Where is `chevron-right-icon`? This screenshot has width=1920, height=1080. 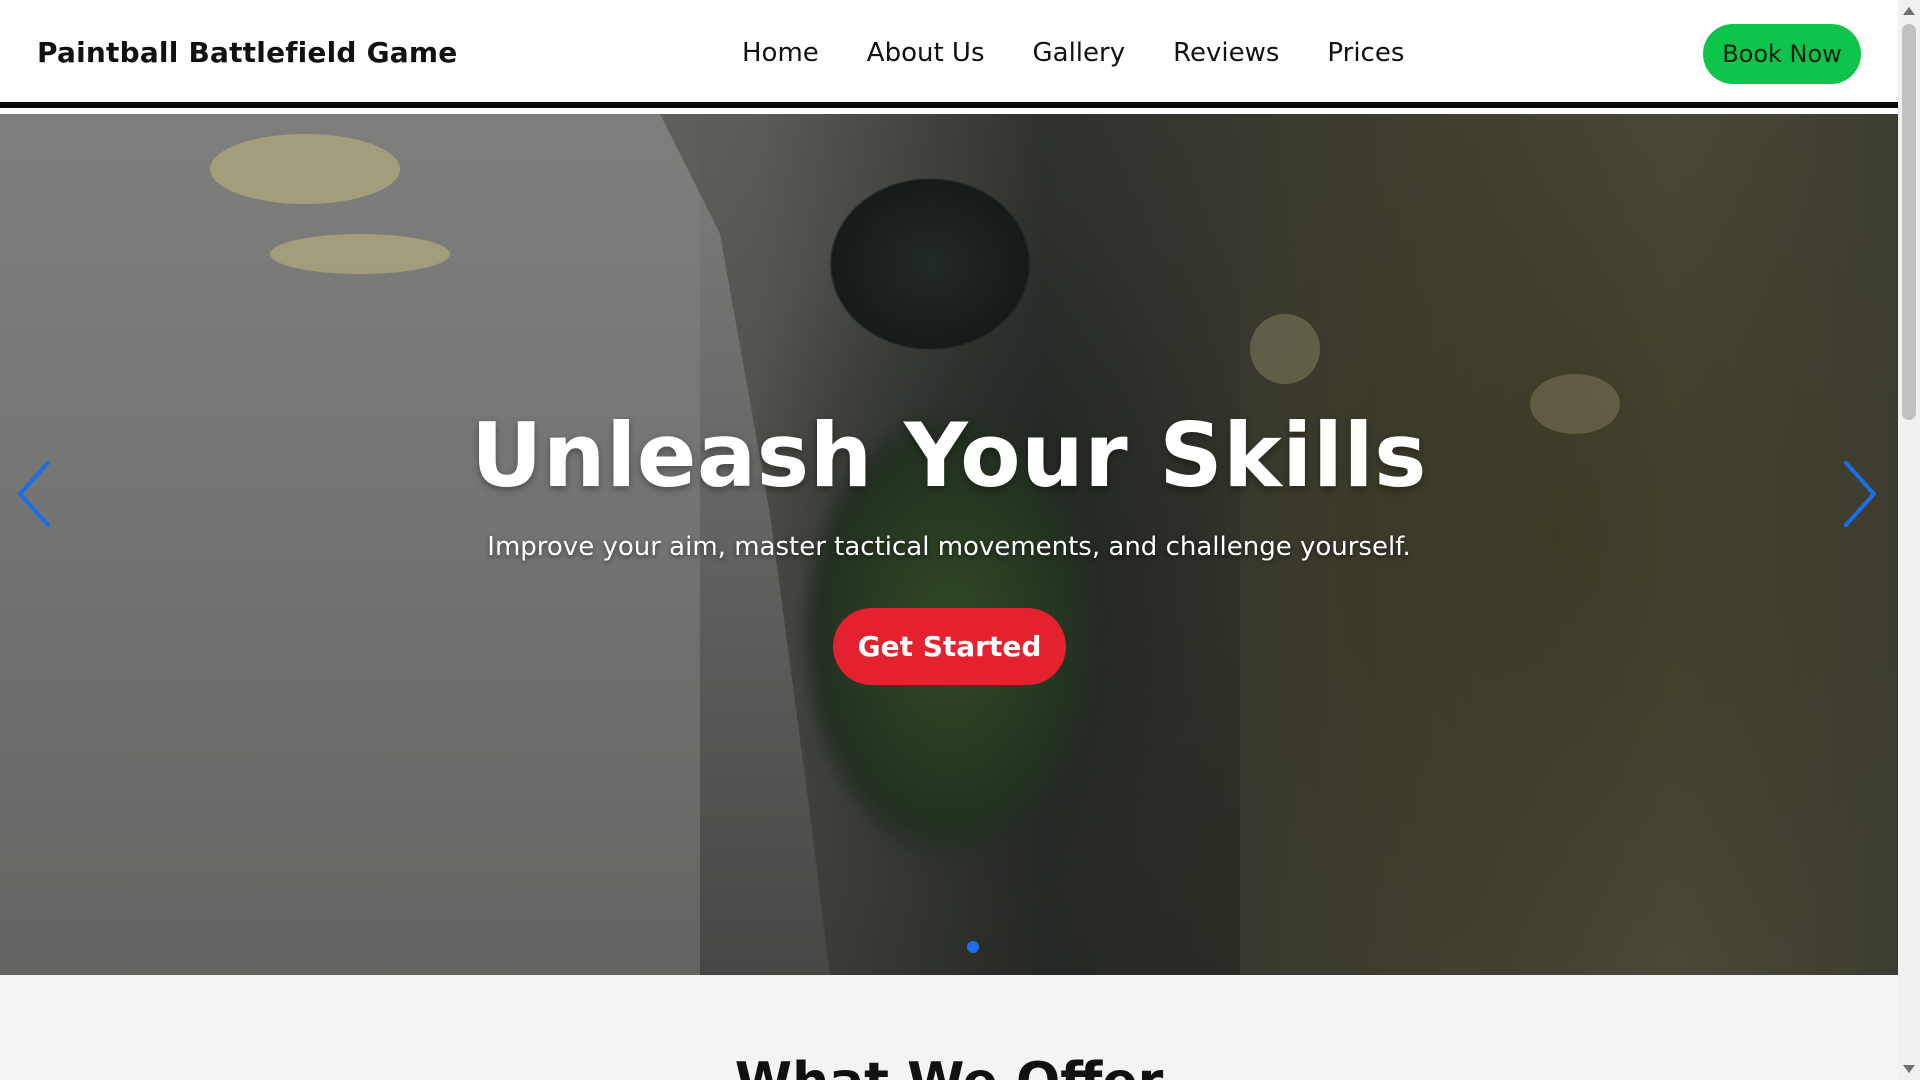
chevron-right-icon is located at coordinates (1860, 494).